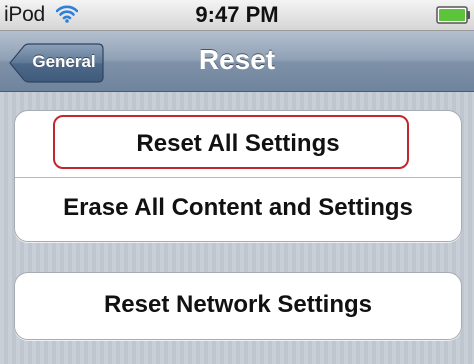  I want to click on status-bar: iPod 9:47 PM, so click(237, 15).